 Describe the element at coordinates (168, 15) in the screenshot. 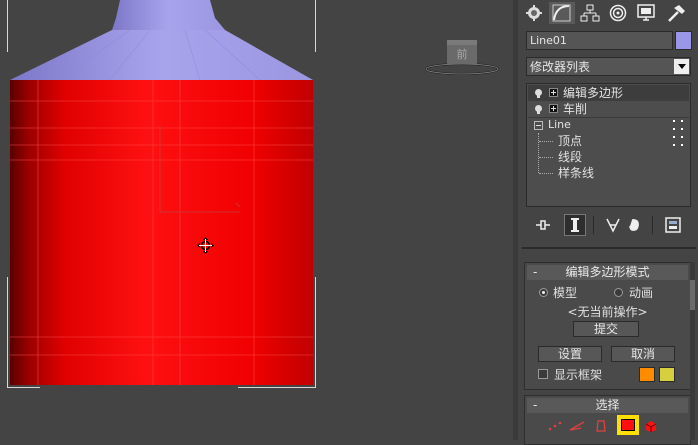

I see `object-neck` at that location.